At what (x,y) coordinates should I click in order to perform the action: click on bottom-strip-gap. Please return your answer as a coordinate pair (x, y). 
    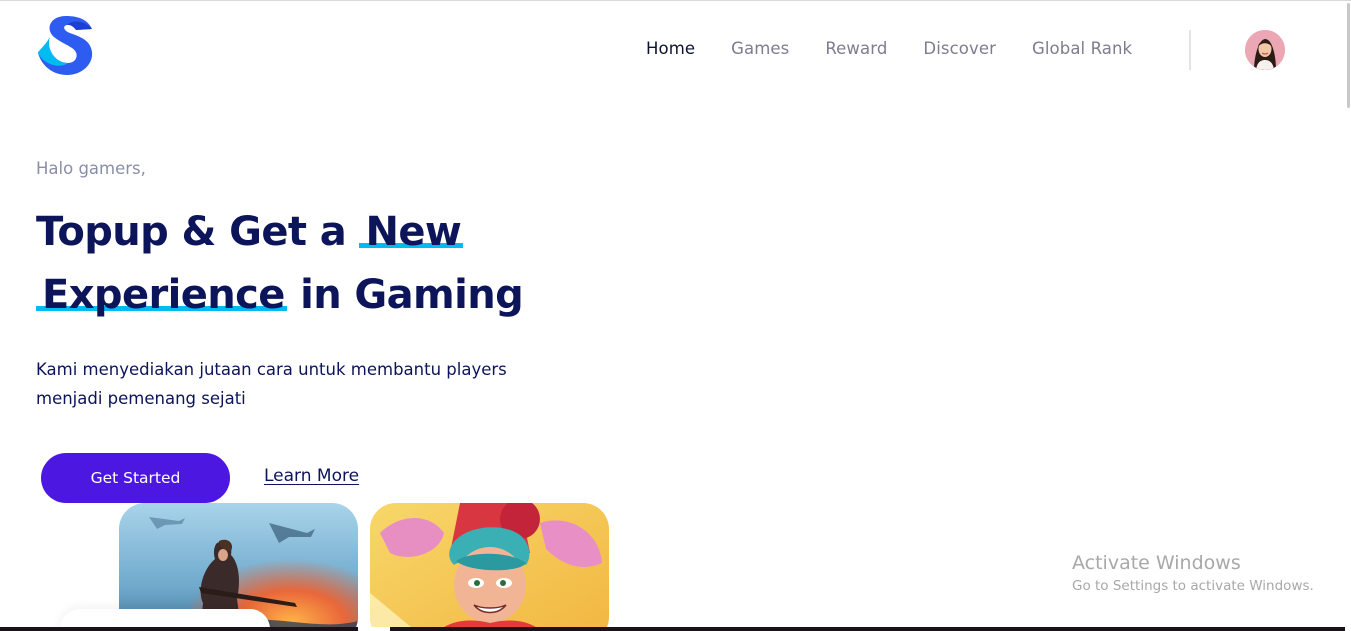
    Looking at the image, I should click on (374, 629).